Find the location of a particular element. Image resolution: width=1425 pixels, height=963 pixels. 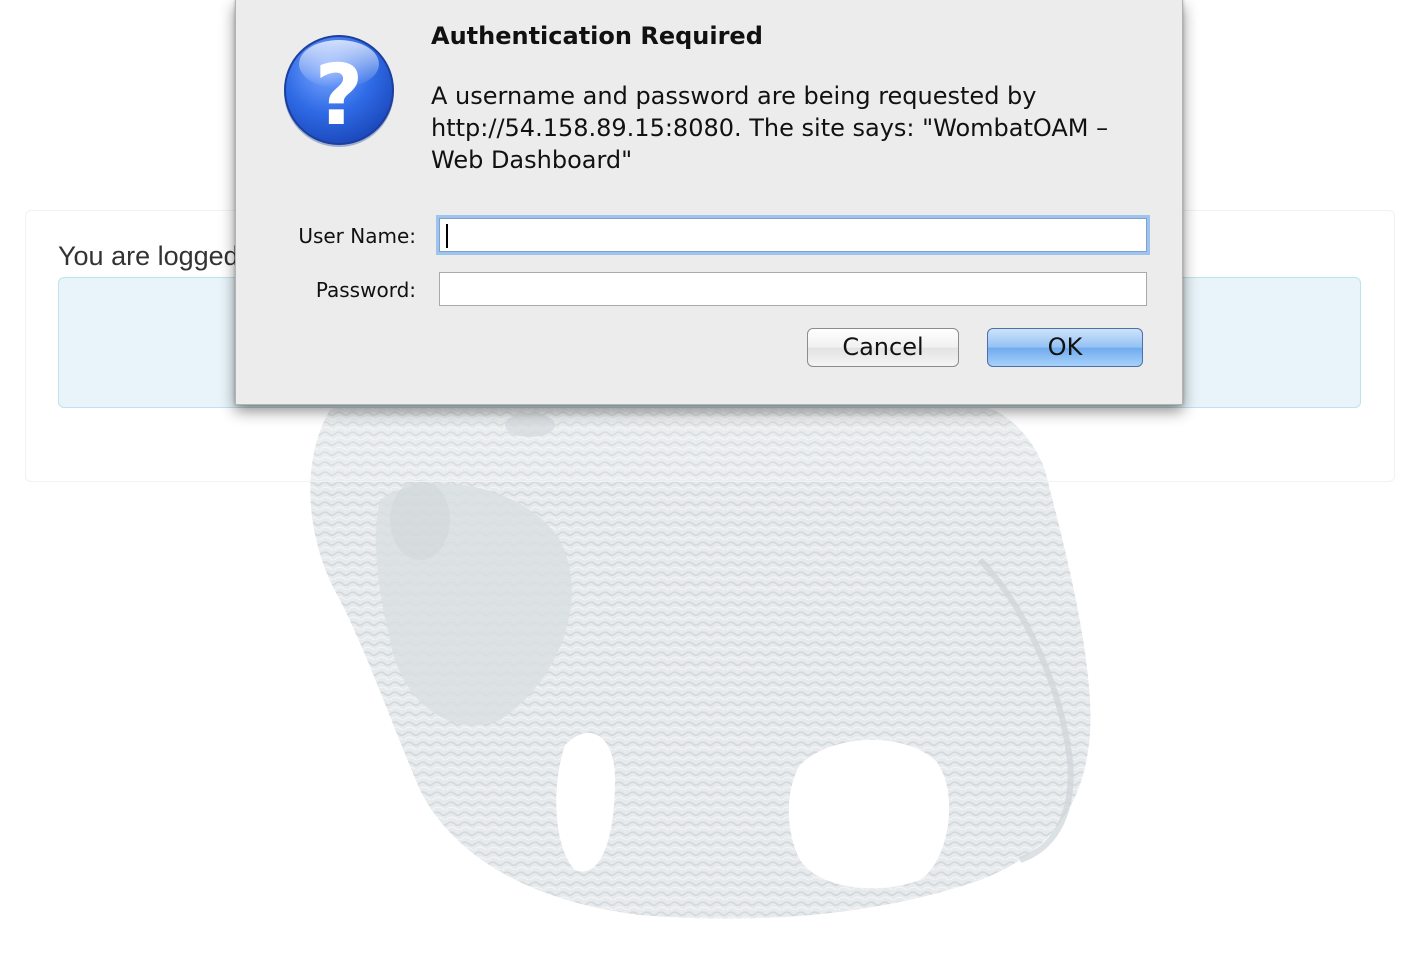

text-caret is located at coordinates (447, 236).